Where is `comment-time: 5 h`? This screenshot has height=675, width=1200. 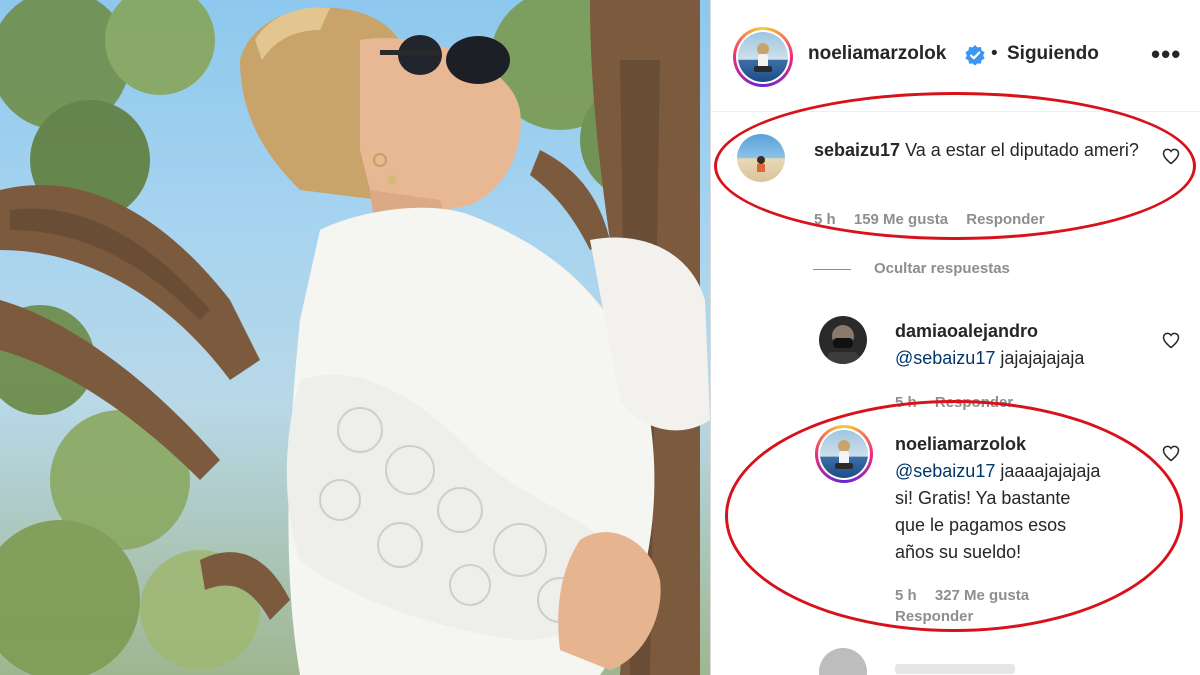 comment-time: 5 h is located at coordinates (825, 219).